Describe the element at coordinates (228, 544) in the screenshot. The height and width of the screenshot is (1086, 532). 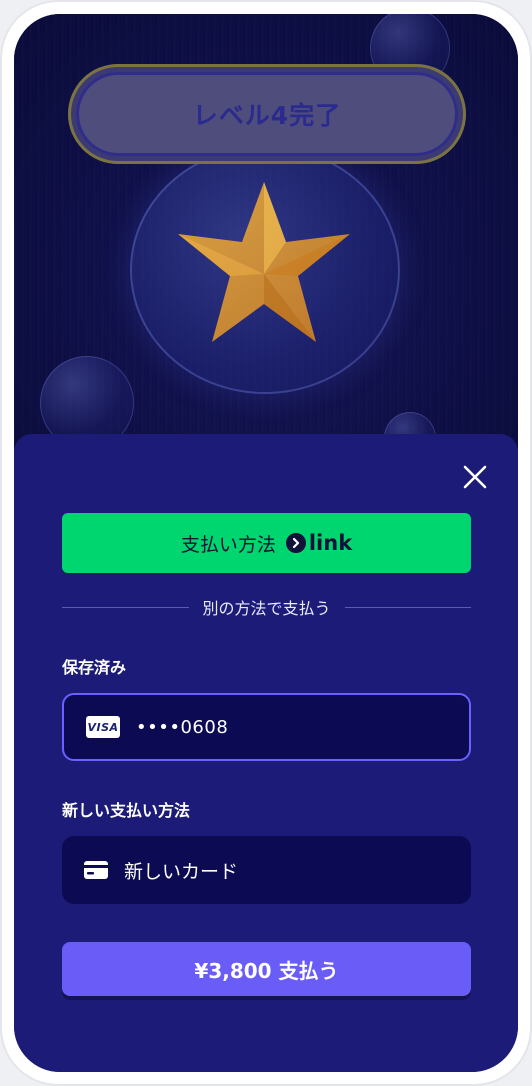
I see `link-button-label: 支払い方法` at that location.